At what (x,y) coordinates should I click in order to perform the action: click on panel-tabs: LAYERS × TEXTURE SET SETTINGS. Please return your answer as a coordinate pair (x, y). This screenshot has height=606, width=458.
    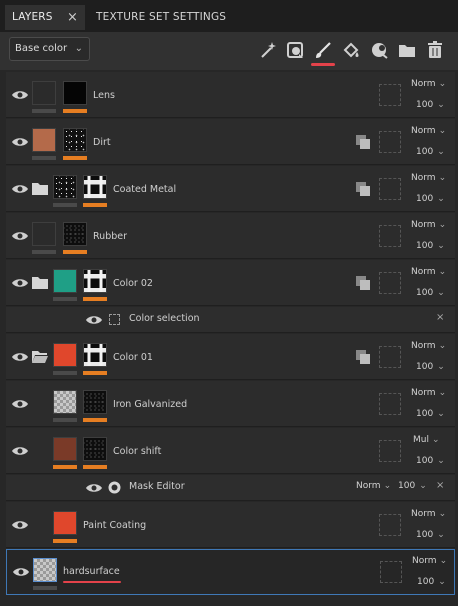
    Looking at the image, I should click on (229, 16).